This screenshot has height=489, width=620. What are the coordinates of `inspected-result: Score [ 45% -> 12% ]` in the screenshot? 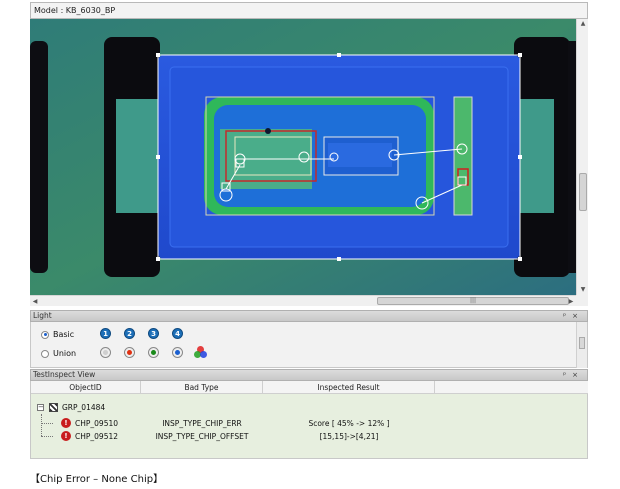 It's located at (349, 423).